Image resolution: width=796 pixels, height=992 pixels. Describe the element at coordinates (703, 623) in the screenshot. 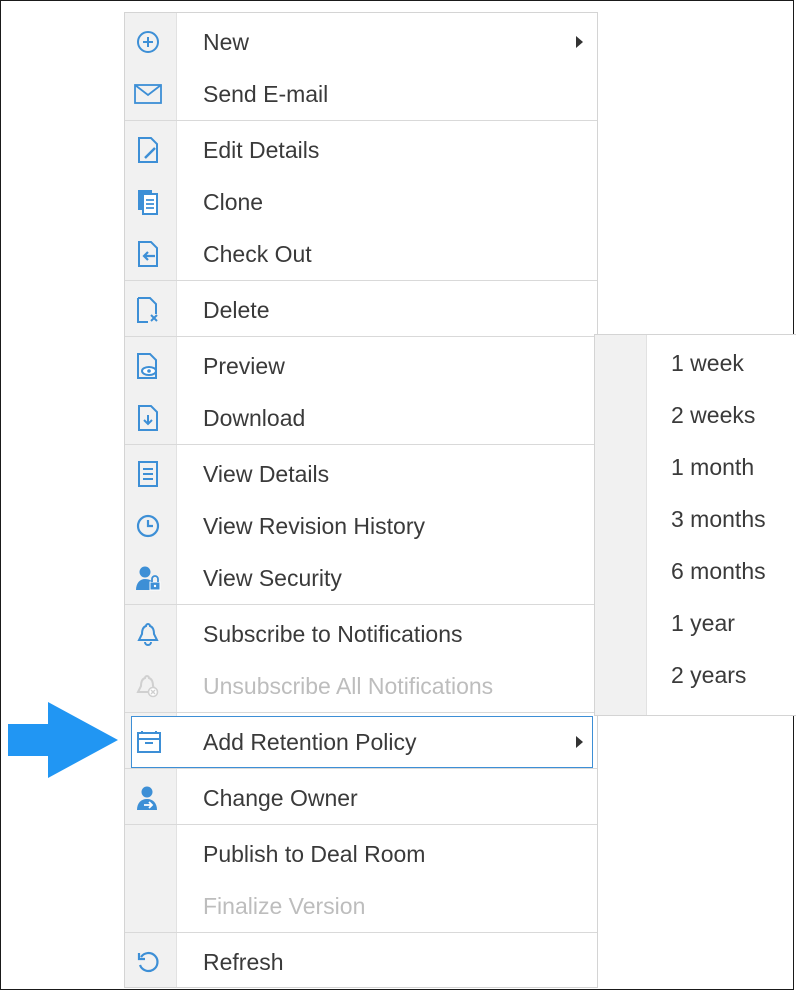

I see `submenu-item-1-year: 1 year` at that location.